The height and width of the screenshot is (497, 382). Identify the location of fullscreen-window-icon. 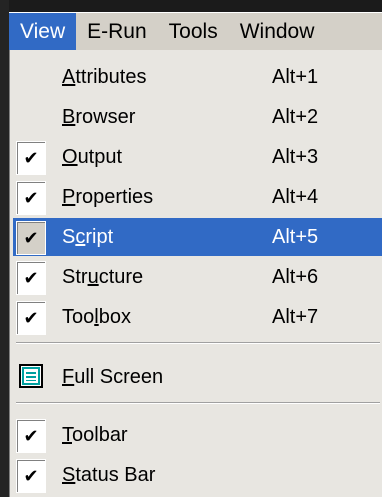
(31, 376).